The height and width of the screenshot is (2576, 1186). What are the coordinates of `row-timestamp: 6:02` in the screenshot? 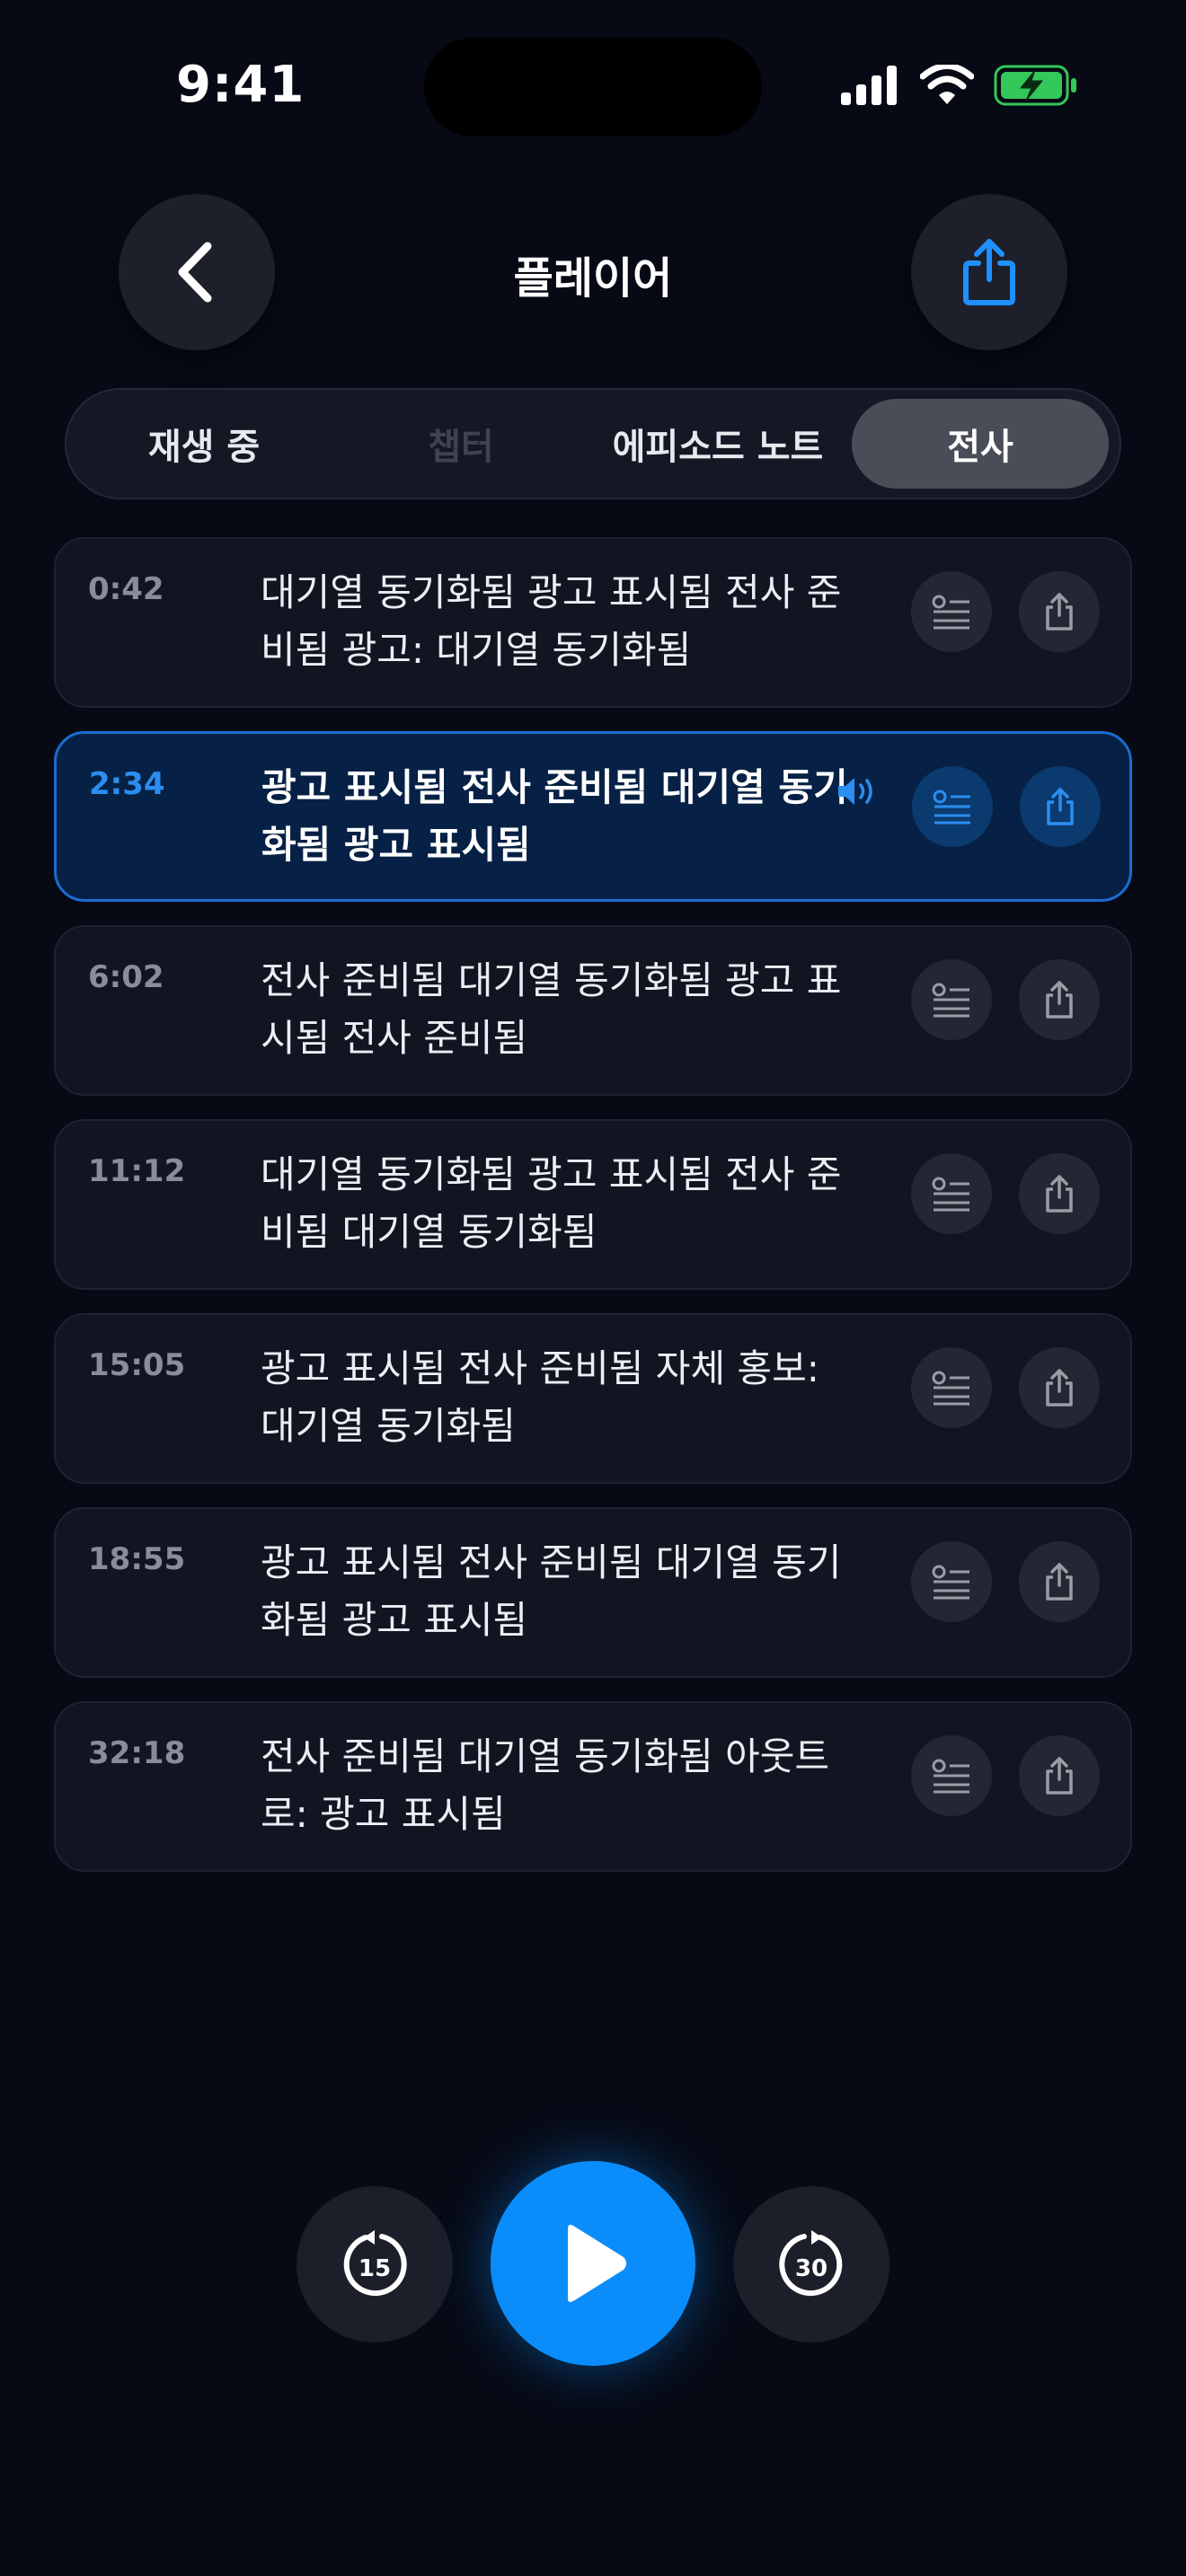 It's located at (126, 977).